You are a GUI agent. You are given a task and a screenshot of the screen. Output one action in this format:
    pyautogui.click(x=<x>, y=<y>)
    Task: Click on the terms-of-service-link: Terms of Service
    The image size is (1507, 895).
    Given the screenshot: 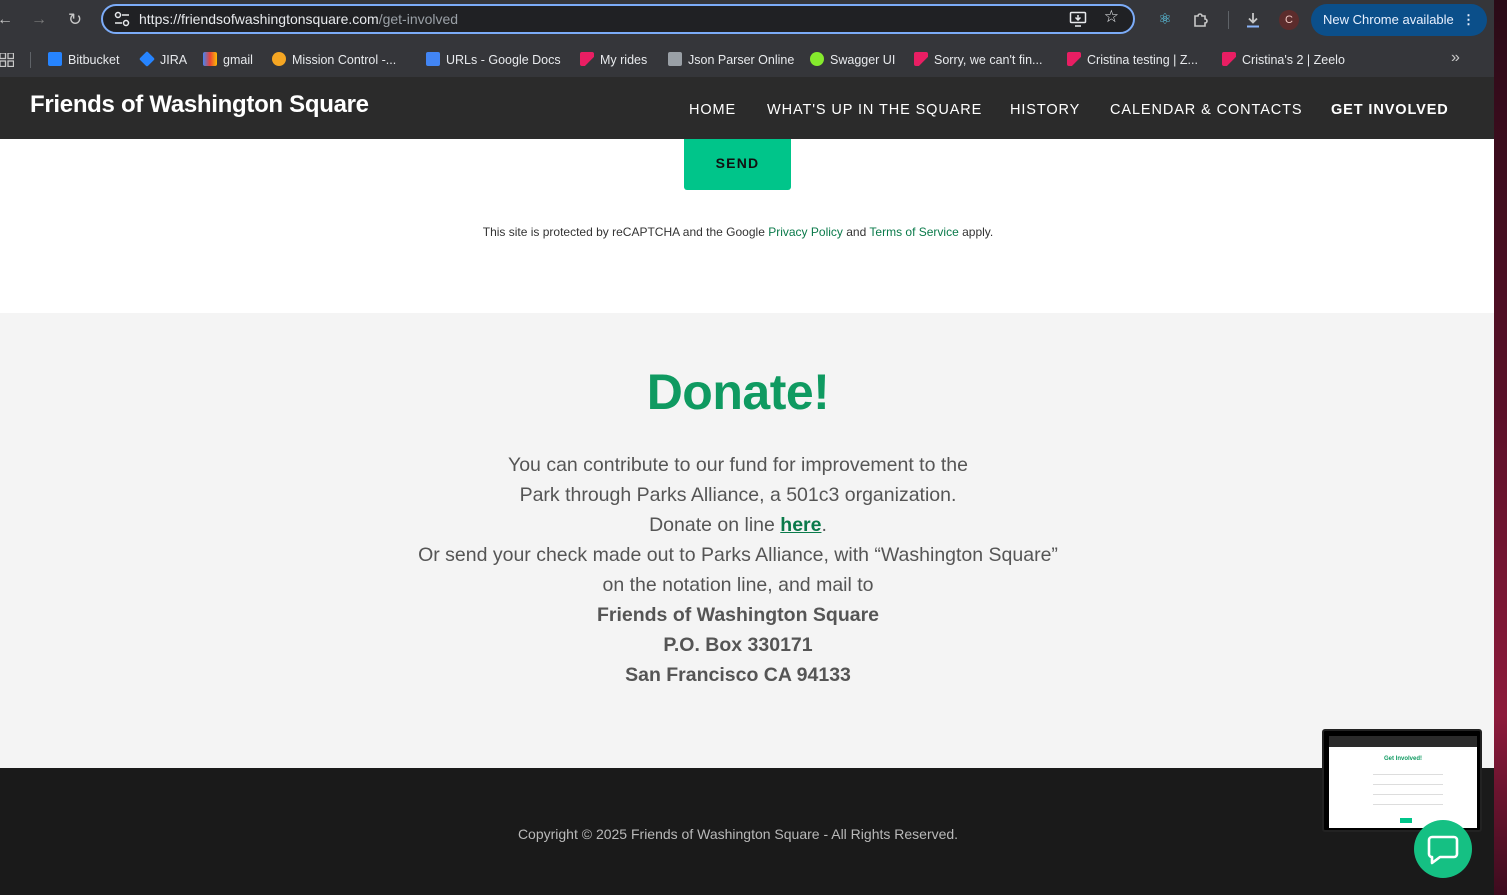 What is the action you would take?
    pyautogui.click(x=913, y=232)
    